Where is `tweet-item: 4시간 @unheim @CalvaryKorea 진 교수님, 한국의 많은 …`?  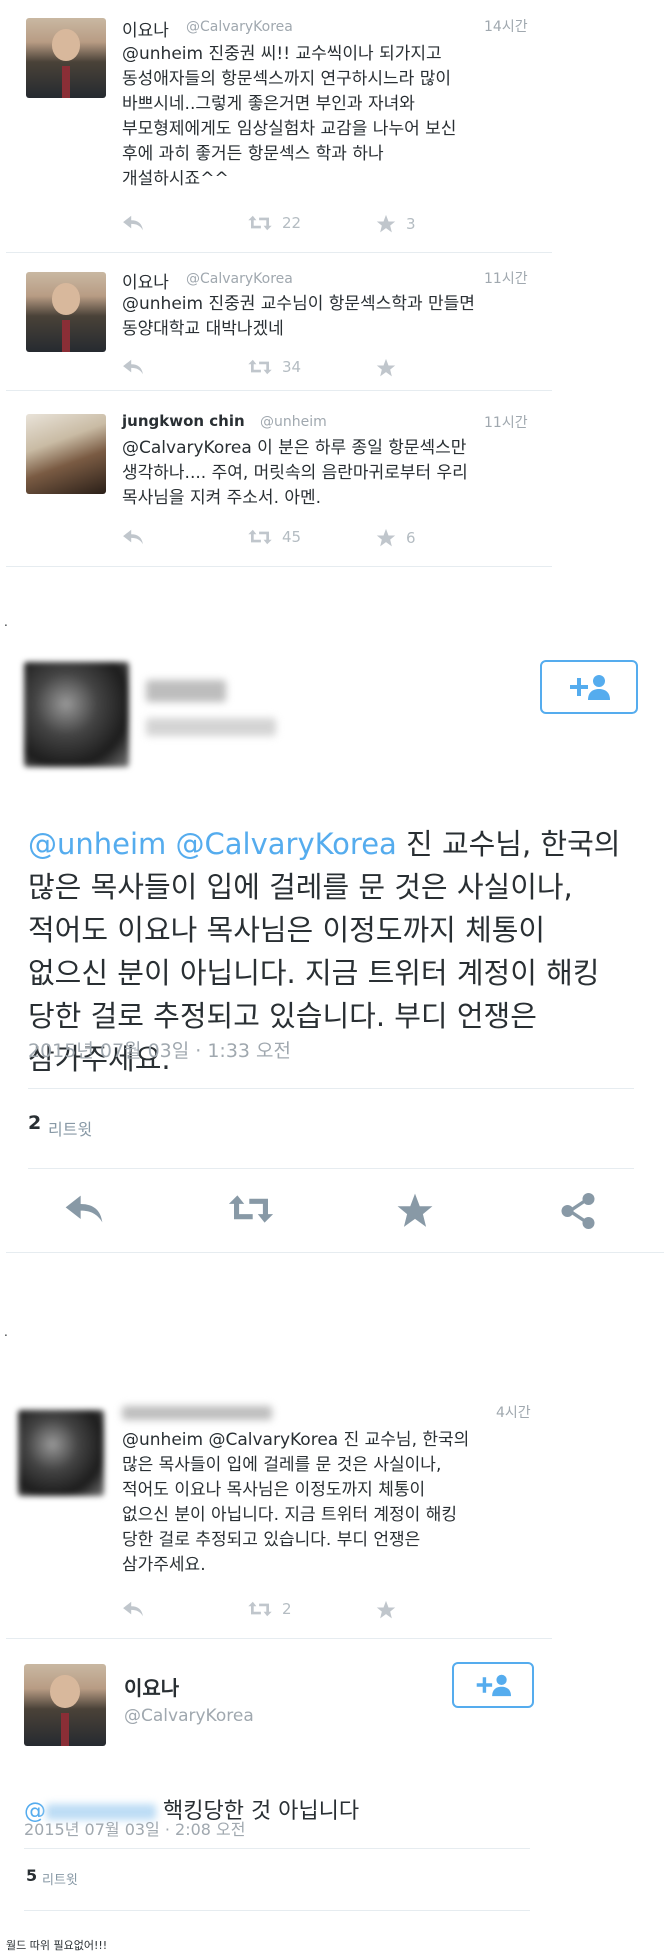 tweet-item: 4시간 @unheim @CalvaryKorea 진 교수님, 한국의 많은 … is located at coordinates (276, 1517).